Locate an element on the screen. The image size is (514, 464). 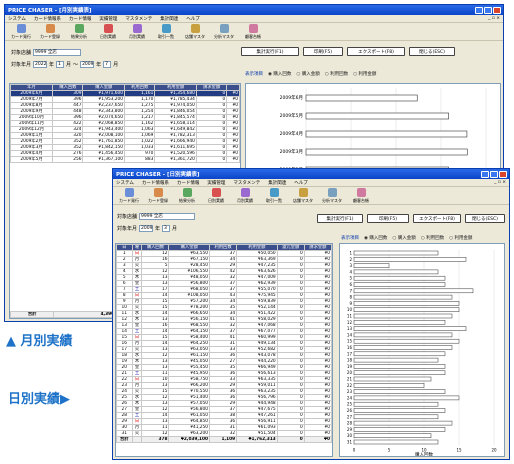
month-select: 3 is located at coordinates (166, 228).